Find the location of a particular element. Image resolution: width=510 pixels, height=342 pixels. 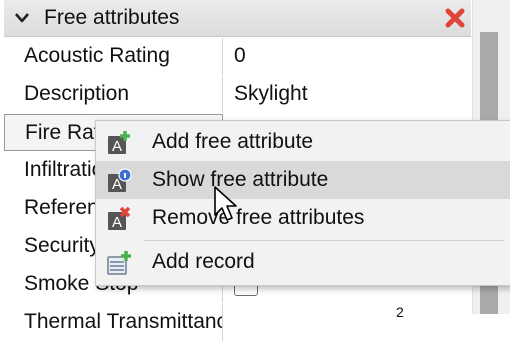

attribute-name: Description is located at coordinates (113, 94).